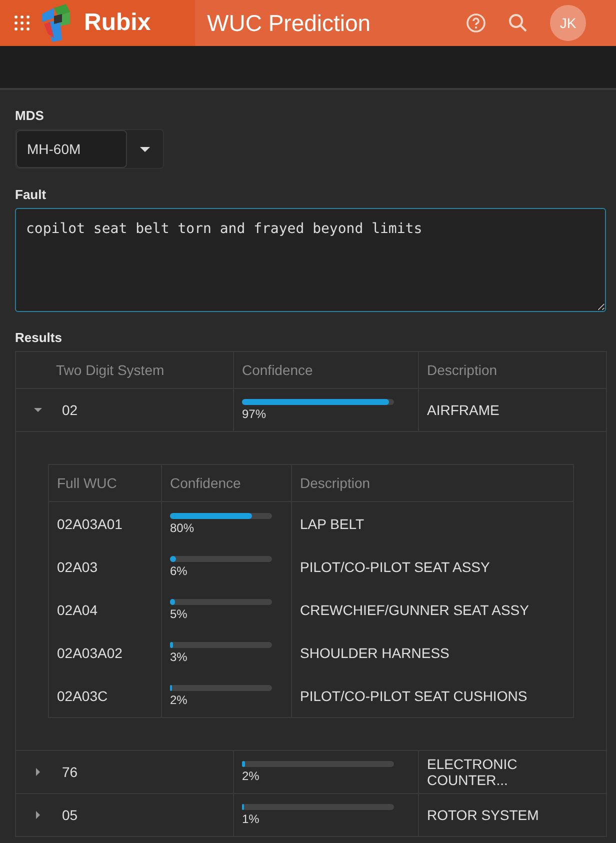 The width and height of the screenshot is (616, 843). Describe the element at coordinates (254, 414) in the screenshot. I see `confidence-value: 97%` at that location.